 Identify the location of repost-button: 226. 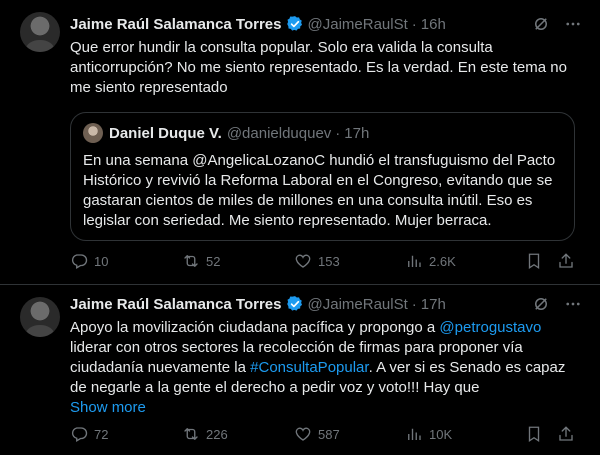
(205, 434).